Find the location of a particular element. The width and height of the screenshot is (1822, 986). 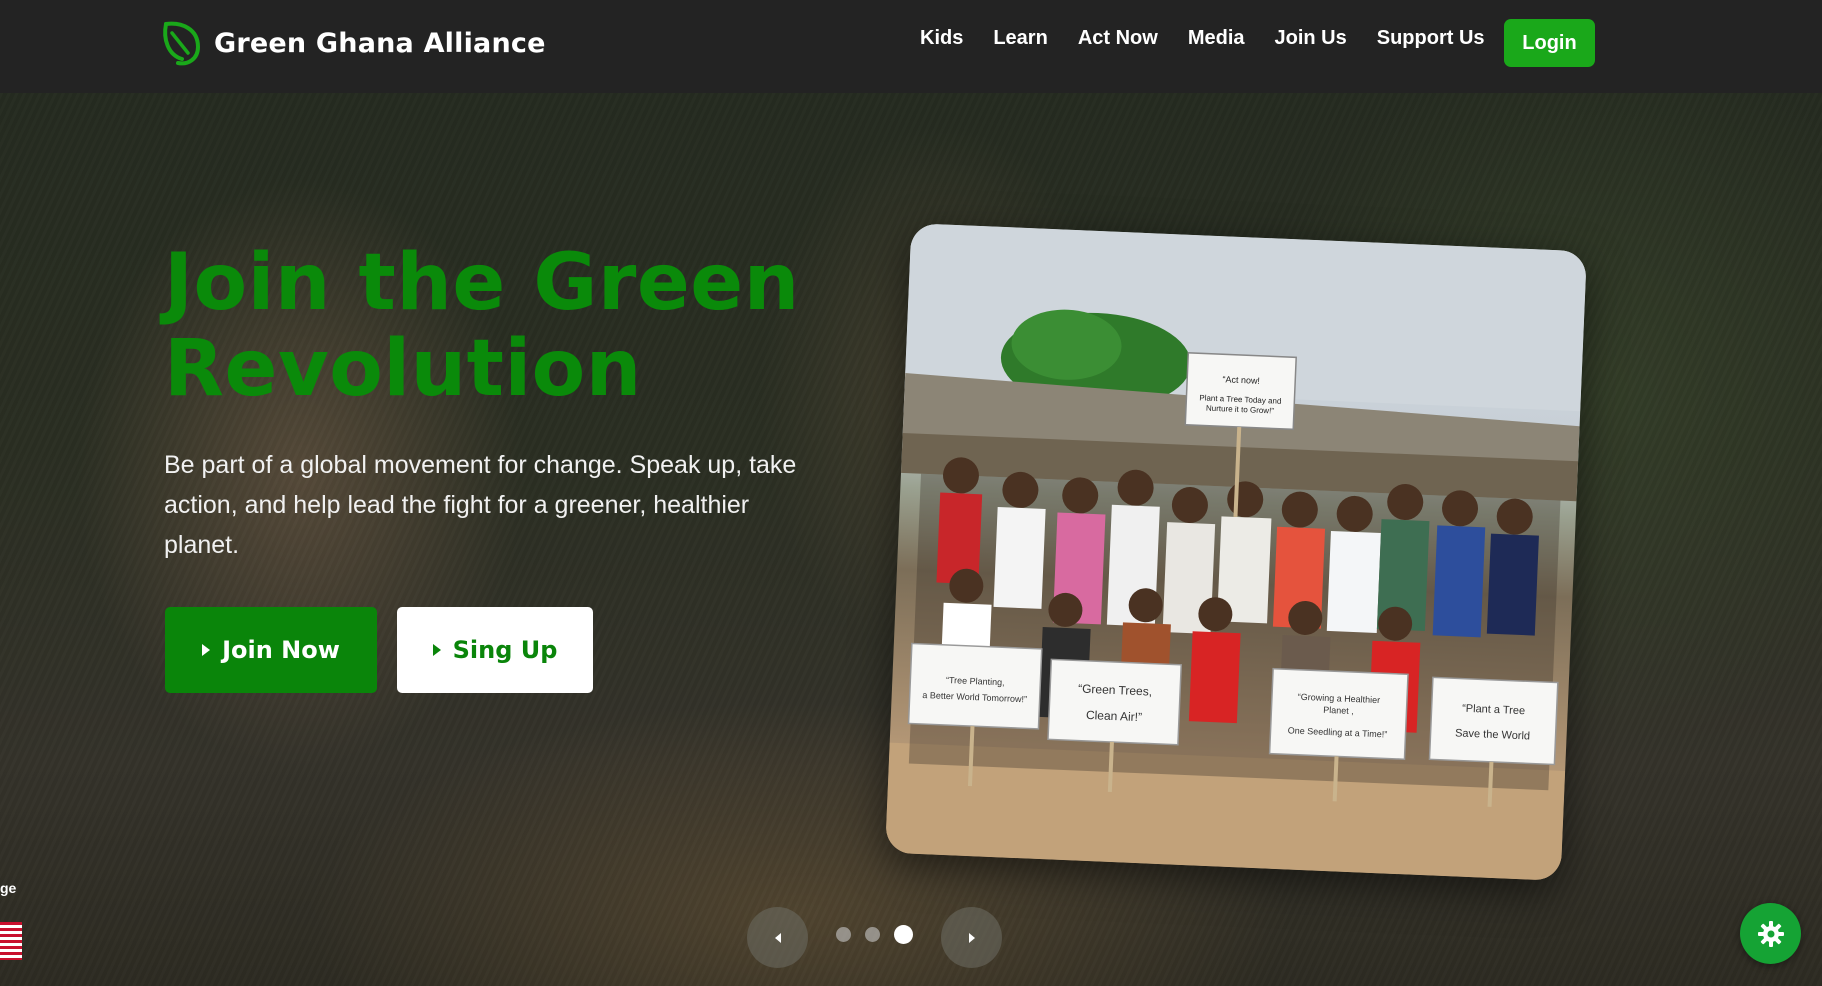

nav-link-act-now: Act Now is located at coordinates (1118, 38).